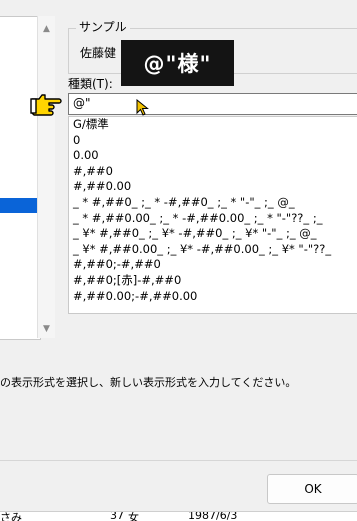 The height and width of the screenshot is (521, 357). What do you see at coordinates (90, 84) in the screenshot?
I see `type-label: 種類(T):` at bounding box center [90, 84].